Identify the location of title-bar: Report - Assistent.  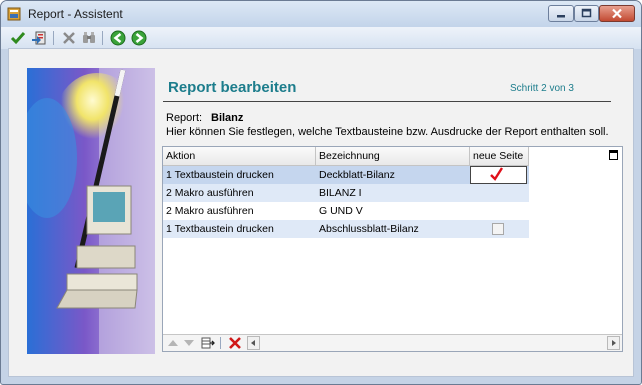
(321, 14).